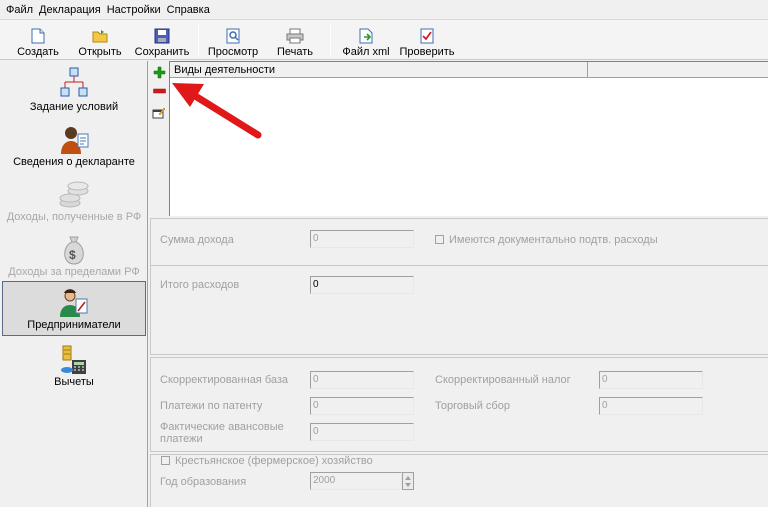 Image resolution: width=768 pixels, height=507 pixels. I want to click on documented-expenses-checkbox, so click(439, 239).